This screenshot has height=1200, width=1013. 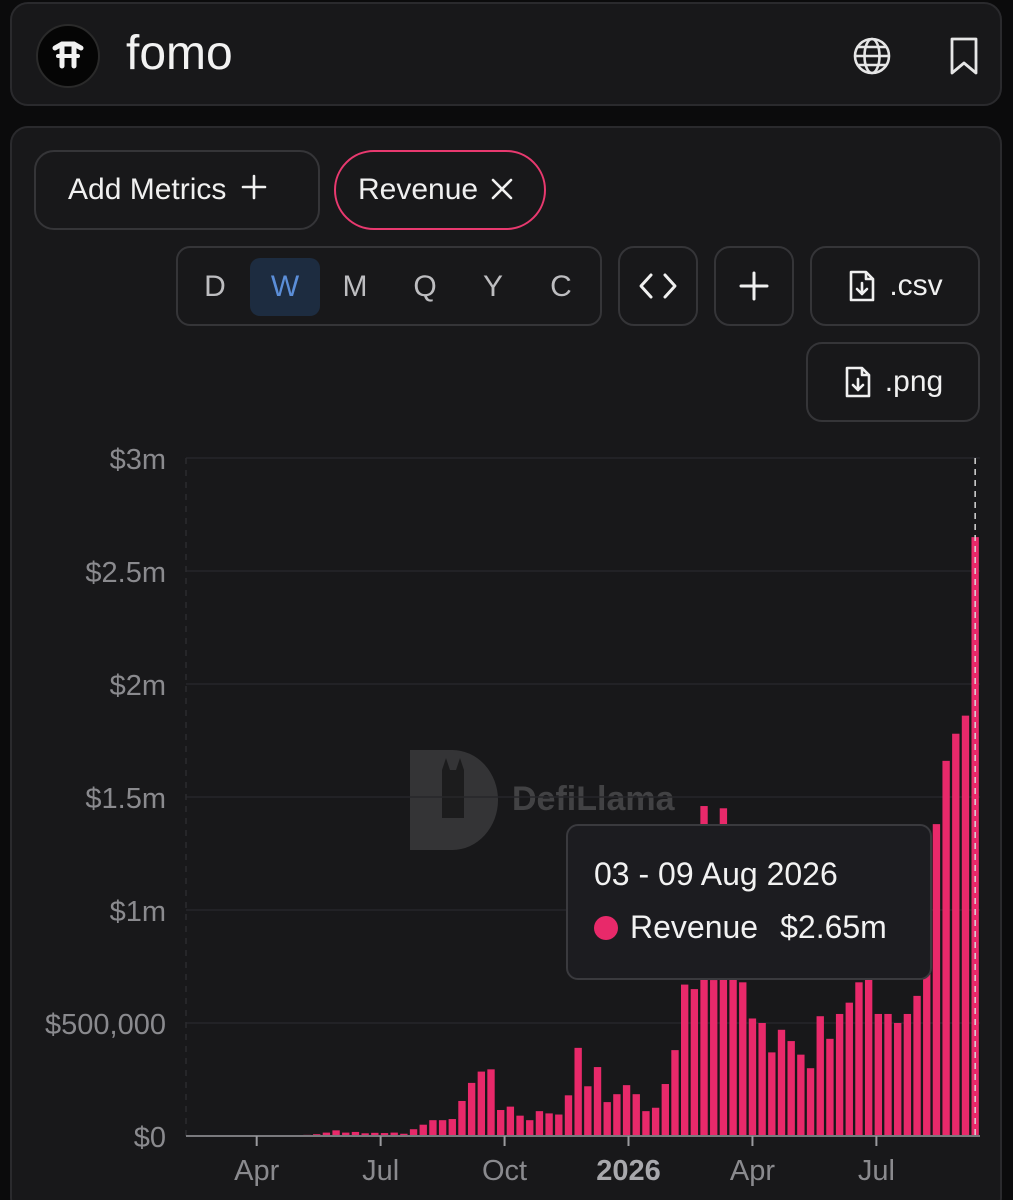 I want to click on revenue-metric-label: Revenue, so click(x=418, y=189).